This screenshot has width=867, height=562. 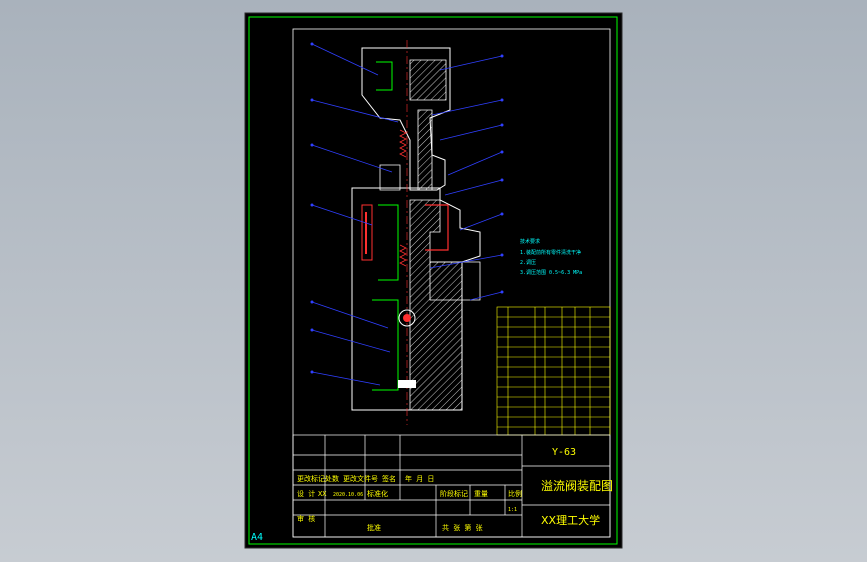 What do you see at coordinates (389, 478) in the screenshot?
I see `rev-header-sign: 签名` at bounding box center [389, 478].